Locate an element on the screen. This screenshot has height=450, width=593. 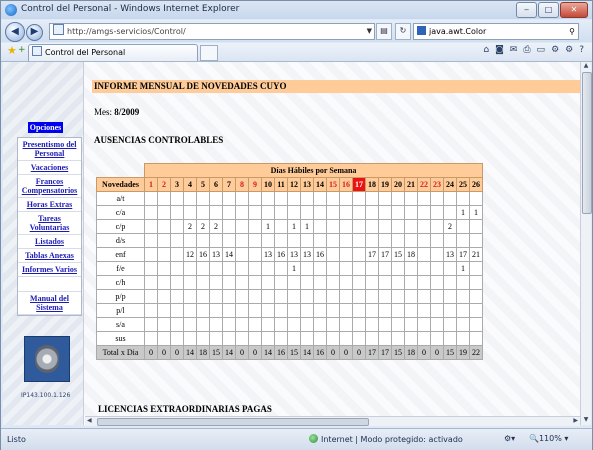
vertical-scroll-thumb is located at coordinates (587, 143).